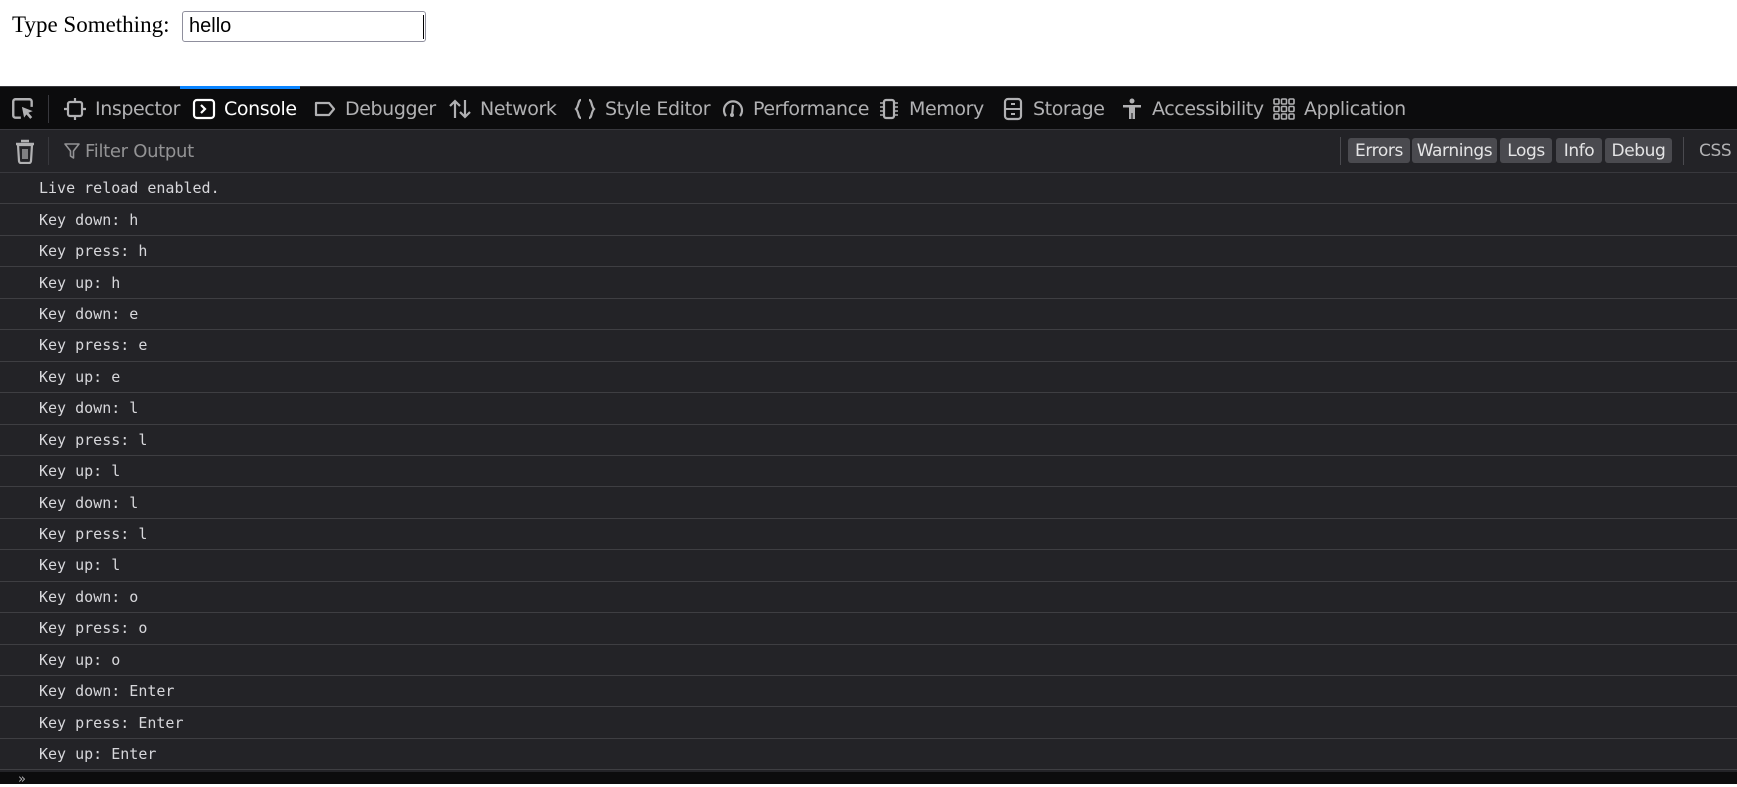 The image size is (1737, 787). Describe the element at coordinates (868, 754) in the screenshot. I see `console-message: Key up: Enter` at that location.